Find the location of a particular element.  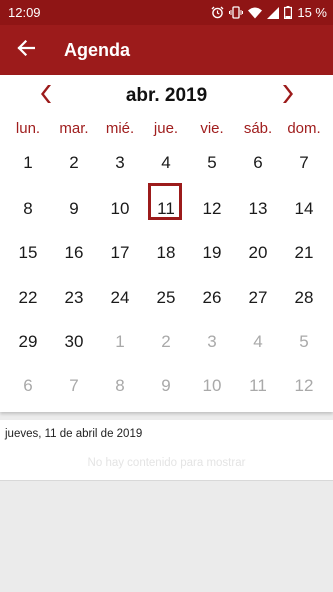

calendar-day-other-month: 8 is located at coordinates (120, 386).